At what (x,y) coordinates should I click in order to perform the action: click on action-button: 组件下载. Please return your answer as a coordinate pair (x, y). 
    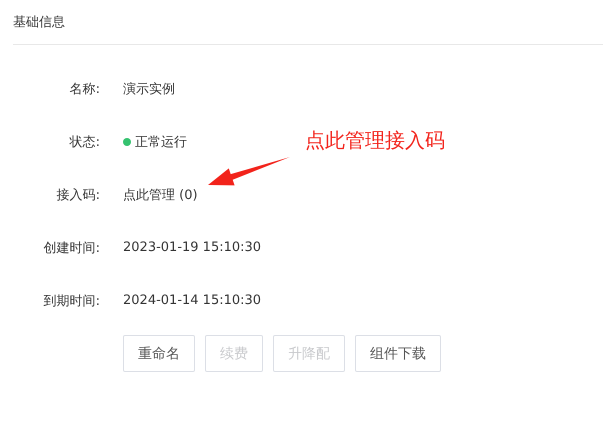
    Looking at the image, I should click on (398, 353).